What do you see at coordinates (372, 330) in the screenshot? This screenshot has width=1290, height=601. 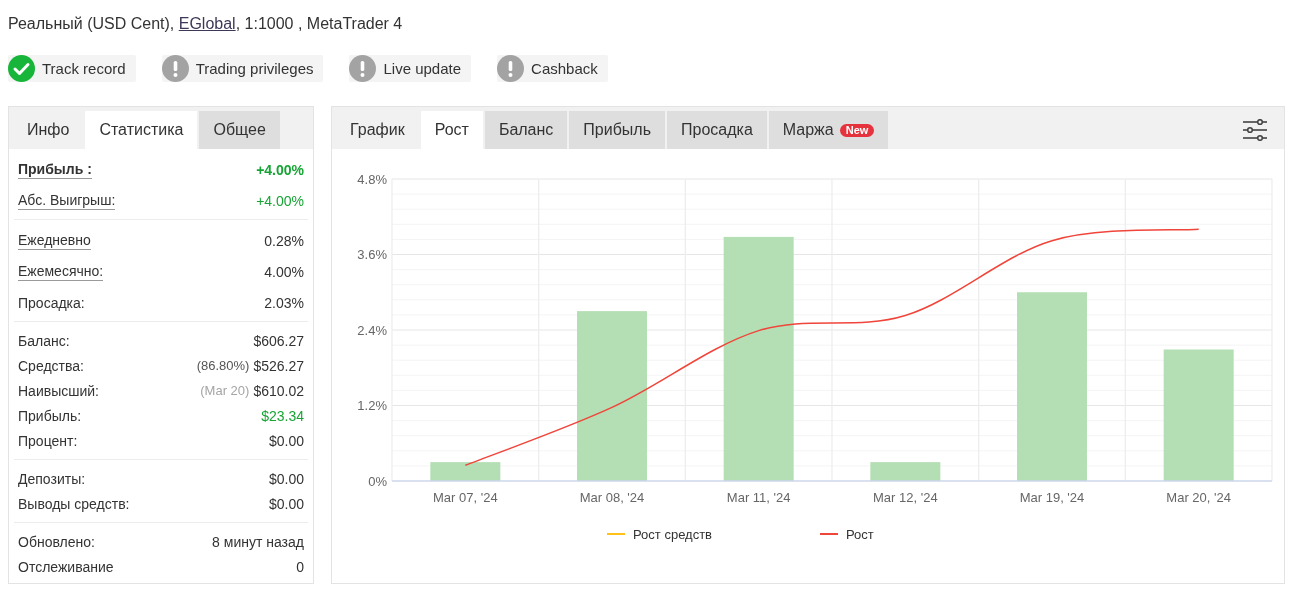 I see `y-axis-label: 2.4%` at bounding box center [372, 330].